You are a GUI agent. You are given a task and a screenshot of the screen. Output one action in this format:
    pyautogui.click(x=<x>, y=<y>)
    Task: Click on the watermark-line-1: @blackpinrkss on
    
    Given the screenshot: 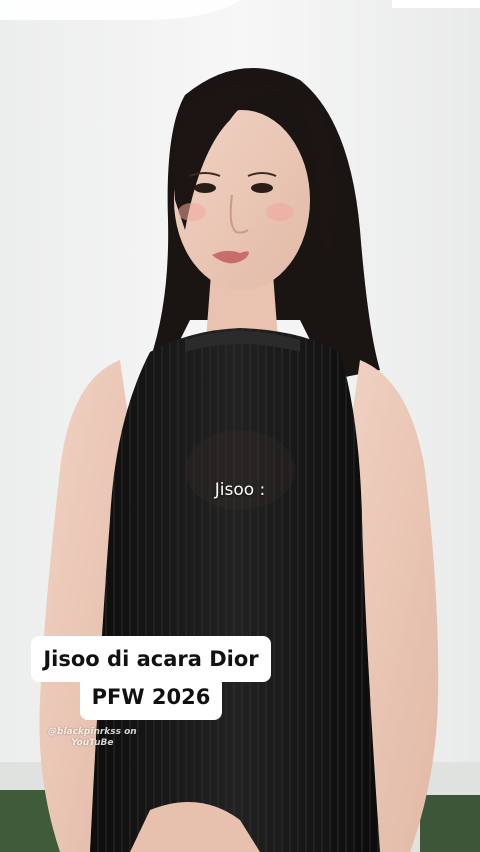 What is the action you would take?
    pyautogui.click(x=92, y=732)
    